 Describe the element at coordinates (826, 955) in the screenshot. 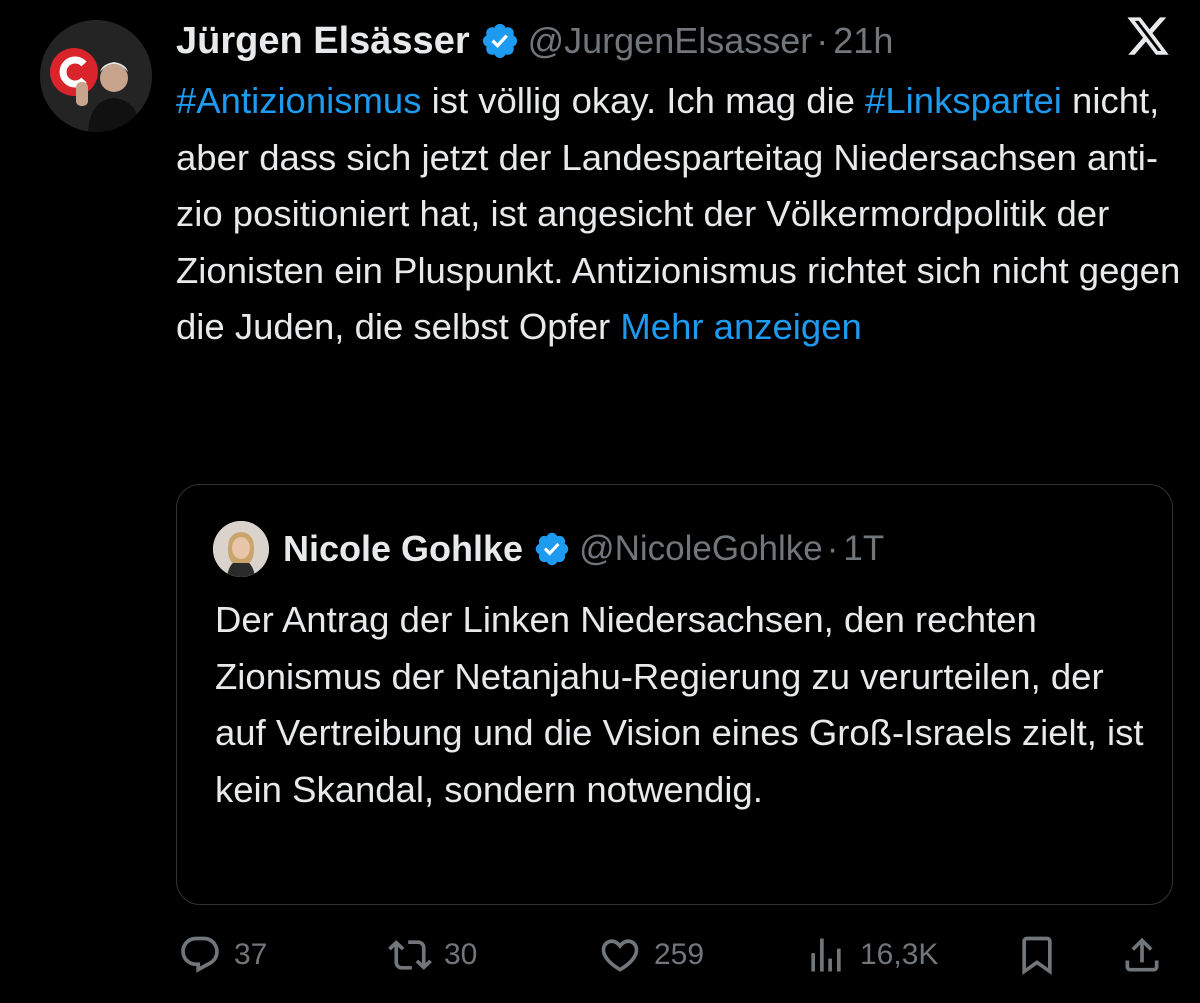

I see `views-icon` at that location.